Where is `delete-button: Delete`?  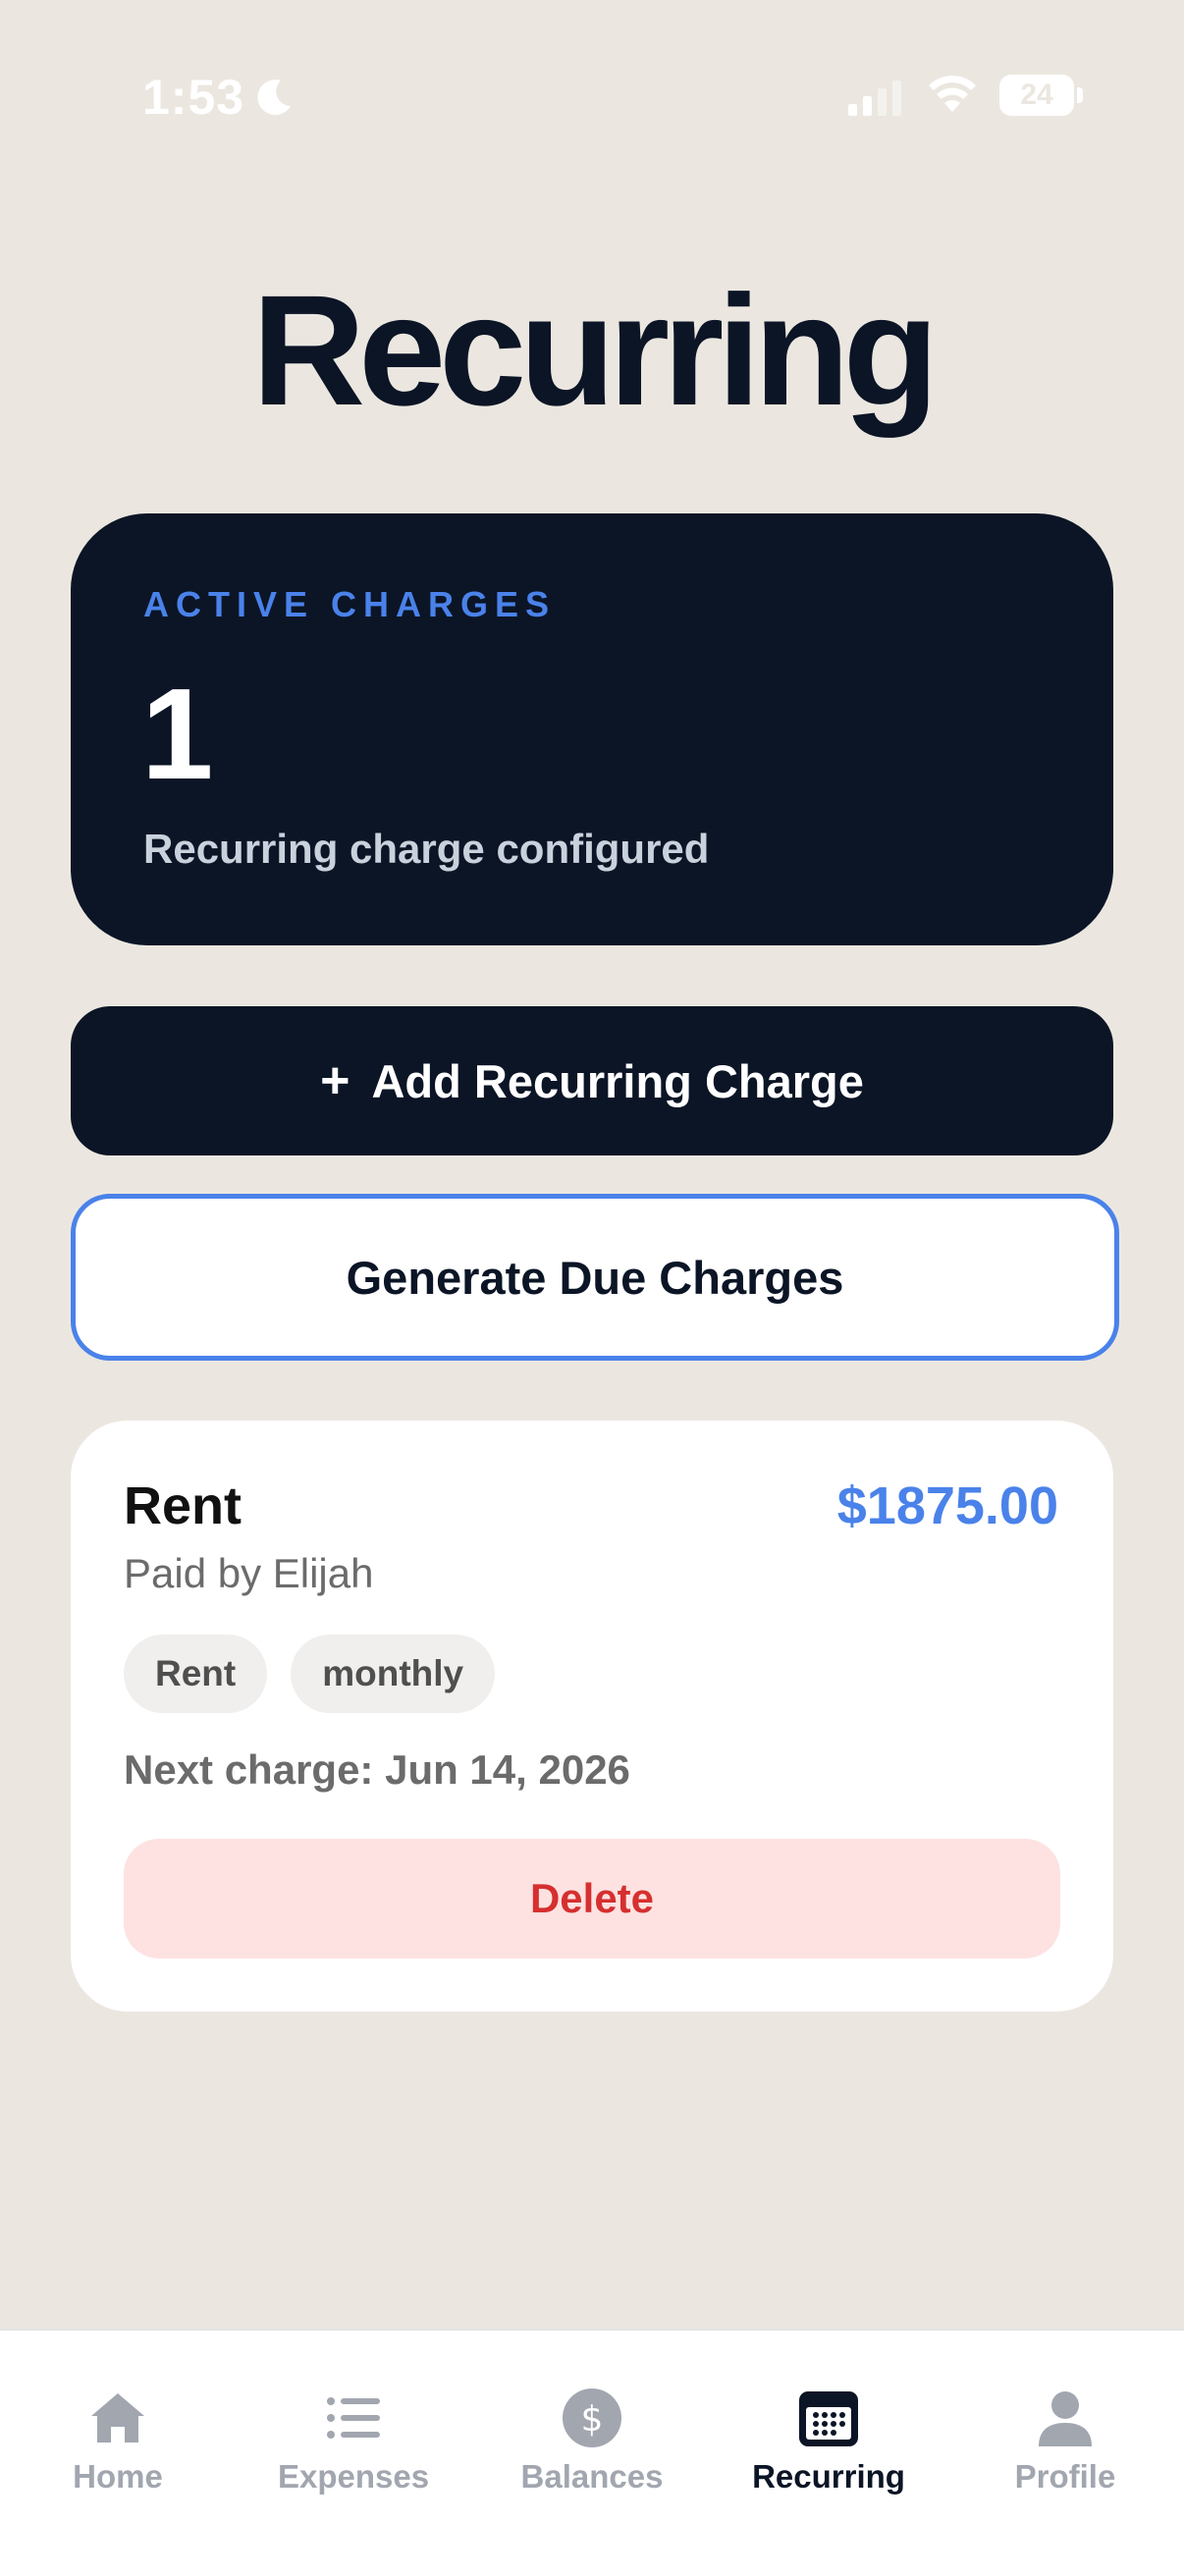
delete-button: Delete is located at coordinates (592, 1899).